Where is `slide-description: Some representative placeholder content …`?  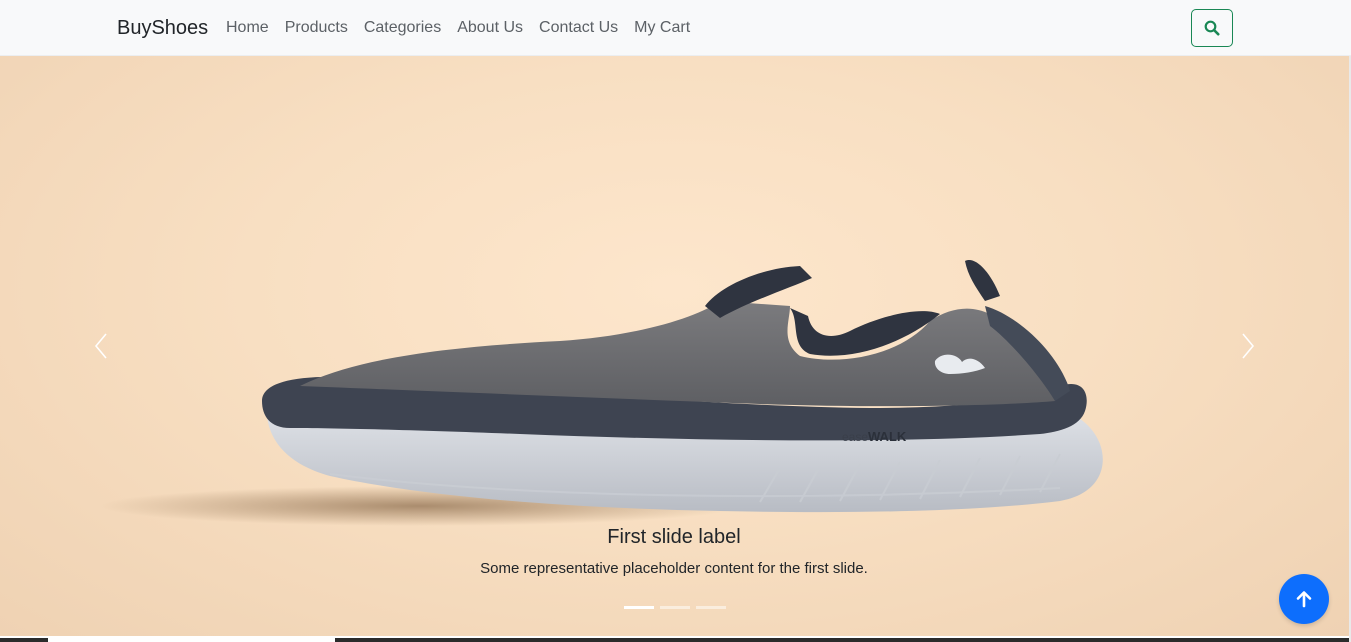
slide-description: Some representative placeholder content … is located at coordinates (674, 568).